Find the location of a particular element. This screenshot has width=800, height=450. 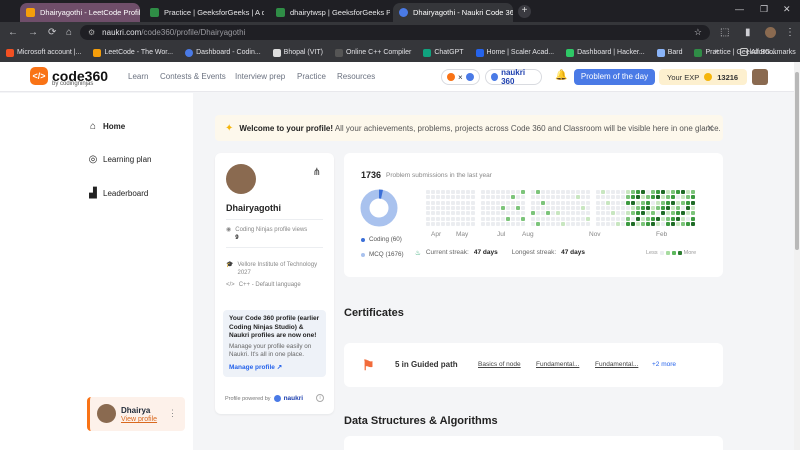

user-card: Dhairya View profile ⋮ is located at coordinates (136, 414).